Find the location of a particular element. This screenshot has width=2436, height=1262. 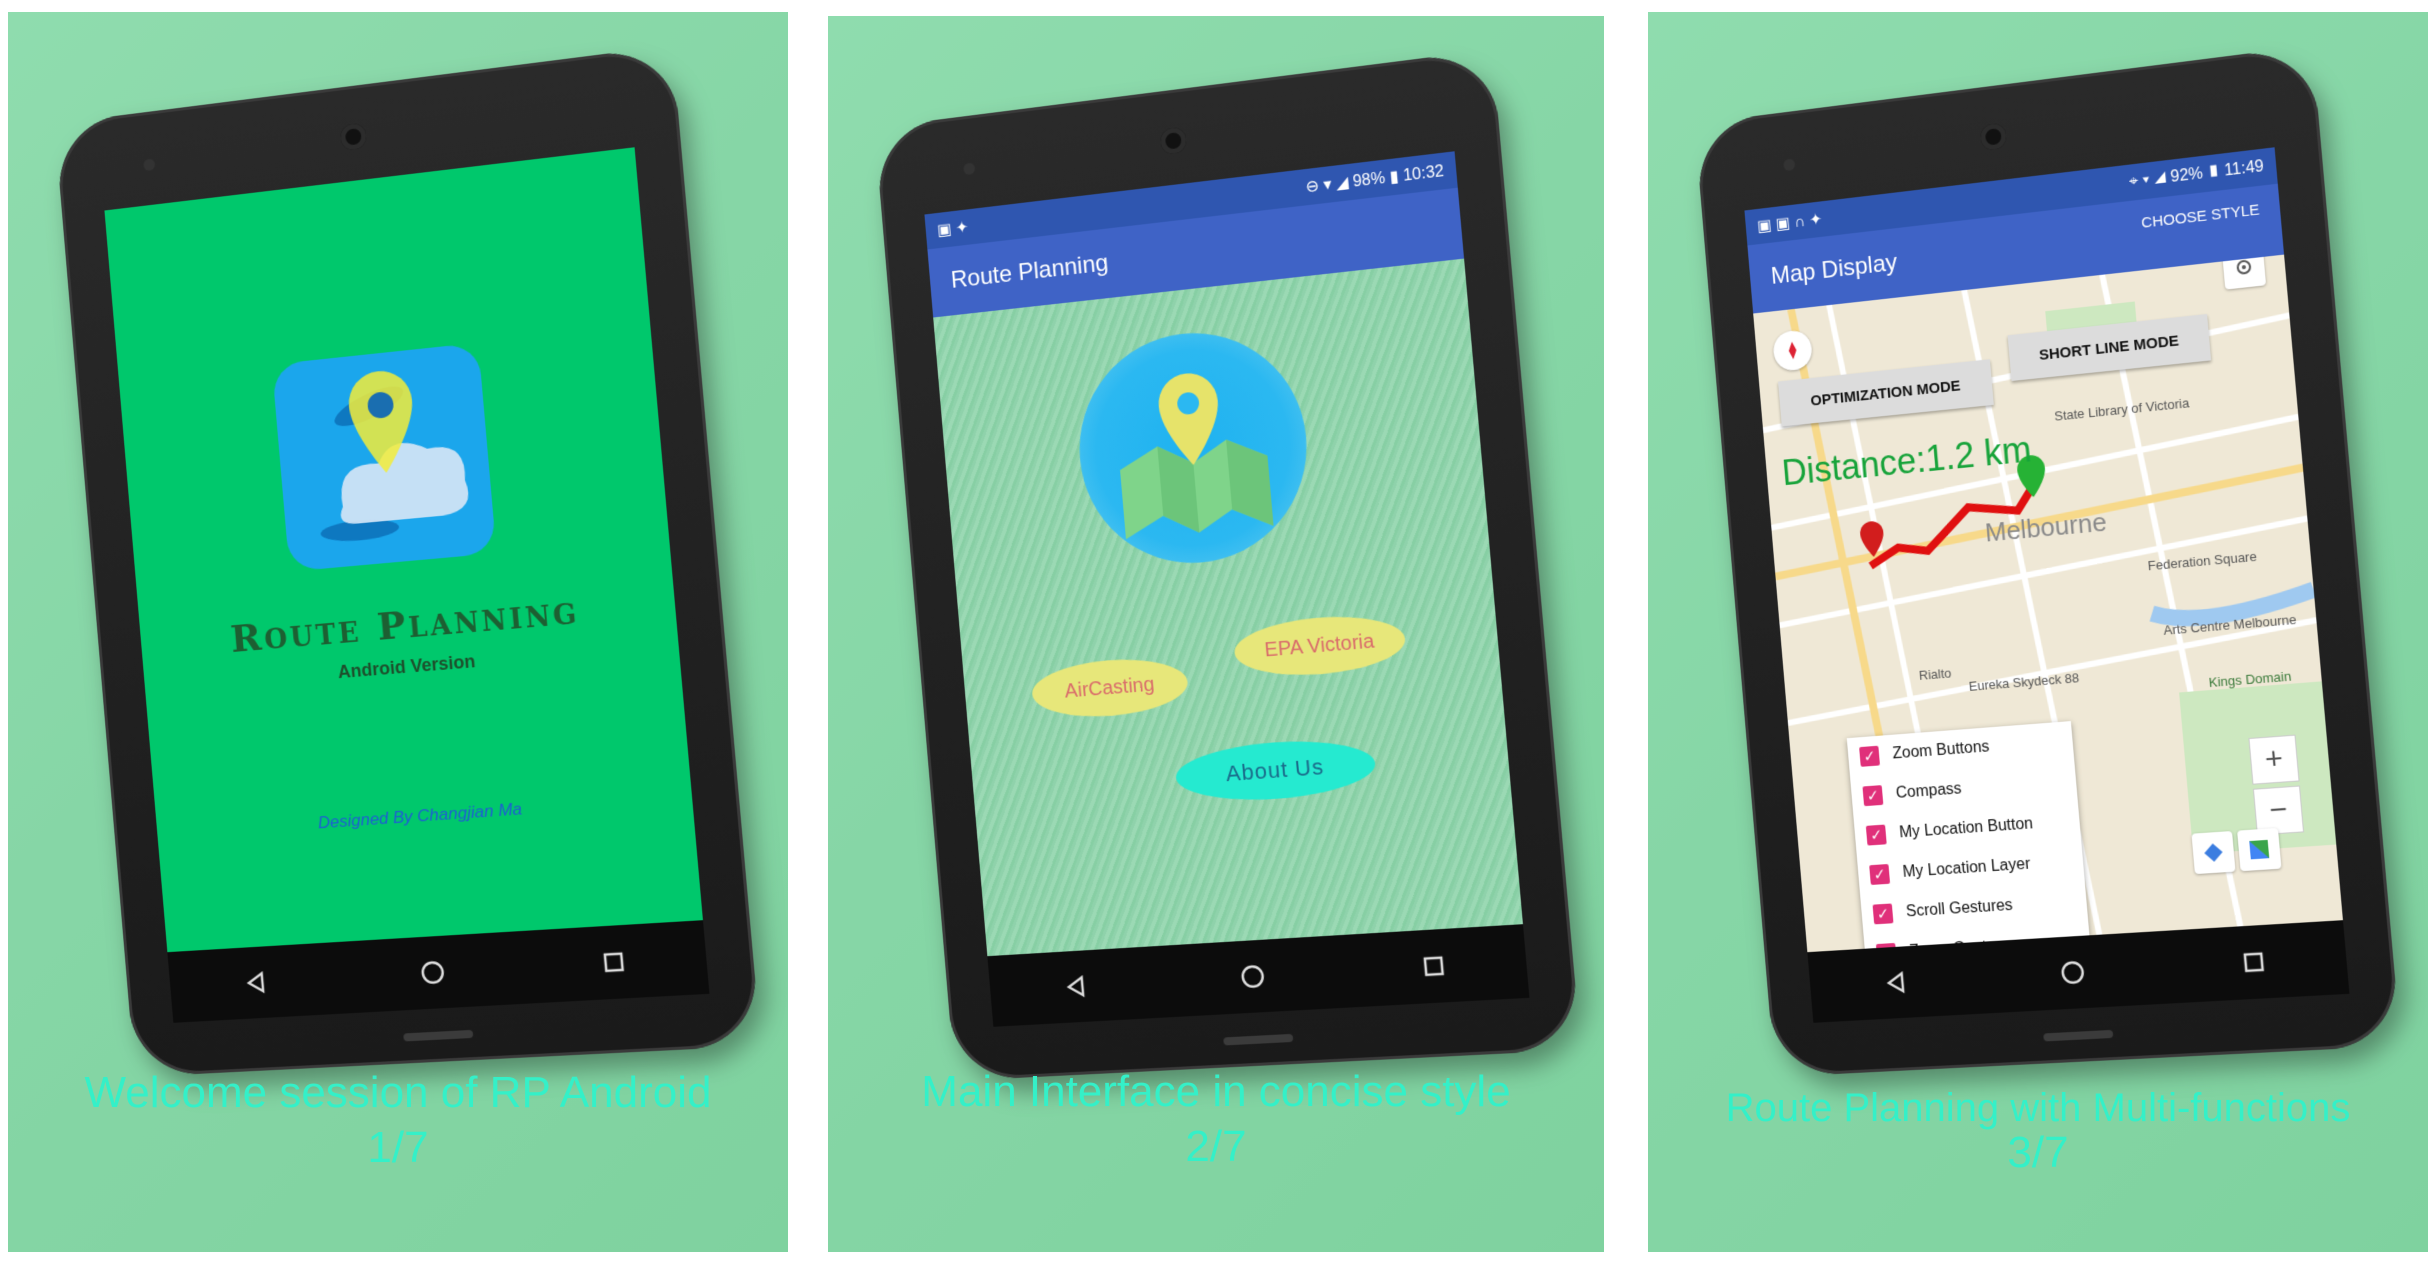

app-bar-title: Map Display is located at coordinates (1834, 270).